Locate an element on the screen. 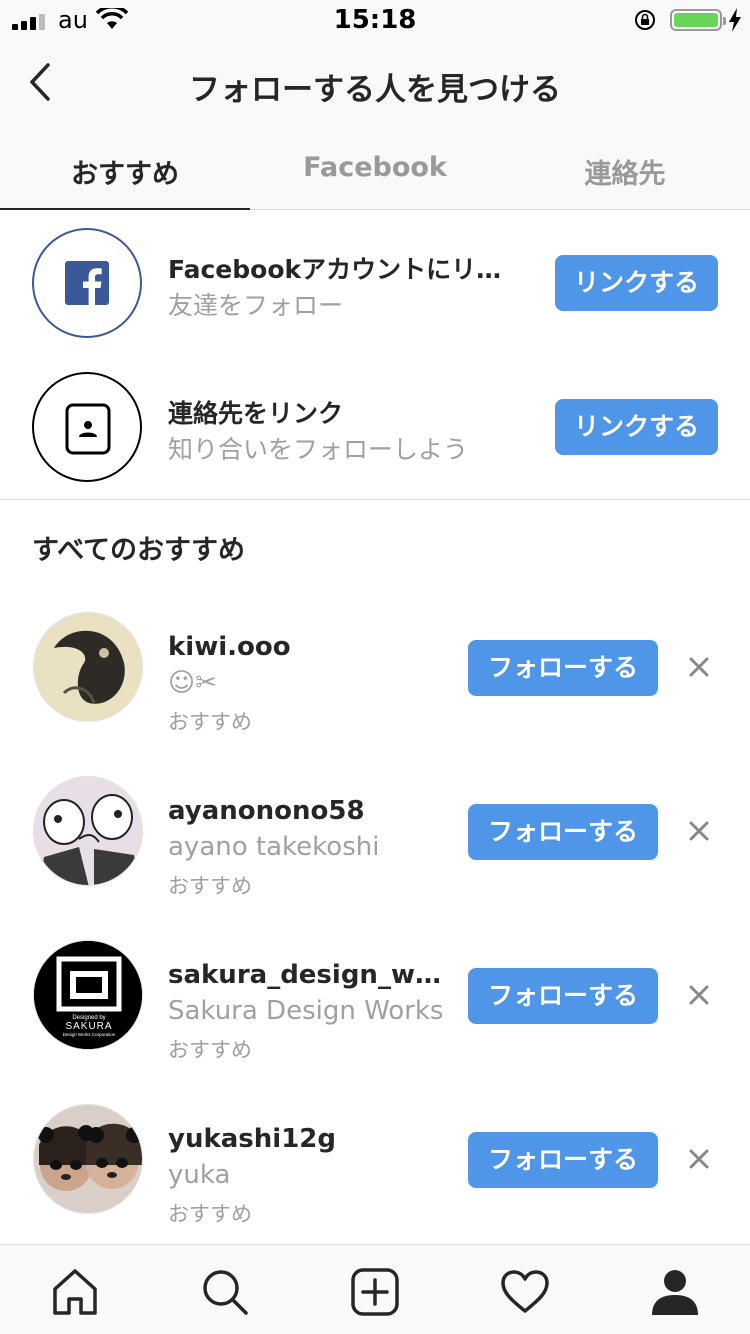 The height and width of the screenshot is (1334, 750). add-post-icon is located at coordinates (375, 1292).